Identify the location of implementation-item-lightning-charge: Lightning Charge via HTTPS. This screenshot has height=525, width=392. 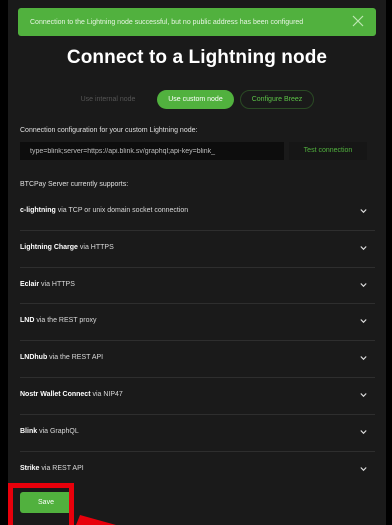
(197, 249).